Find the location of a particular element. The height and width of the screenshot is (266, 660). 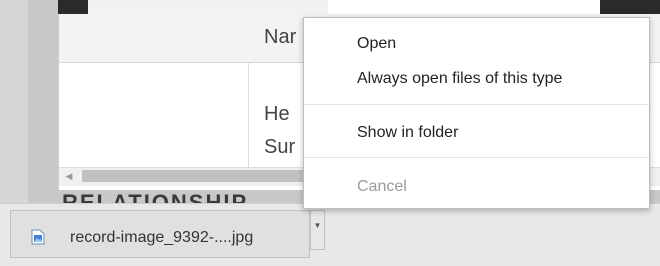

menu-item-open: Open is located at coordinates (376, 44).